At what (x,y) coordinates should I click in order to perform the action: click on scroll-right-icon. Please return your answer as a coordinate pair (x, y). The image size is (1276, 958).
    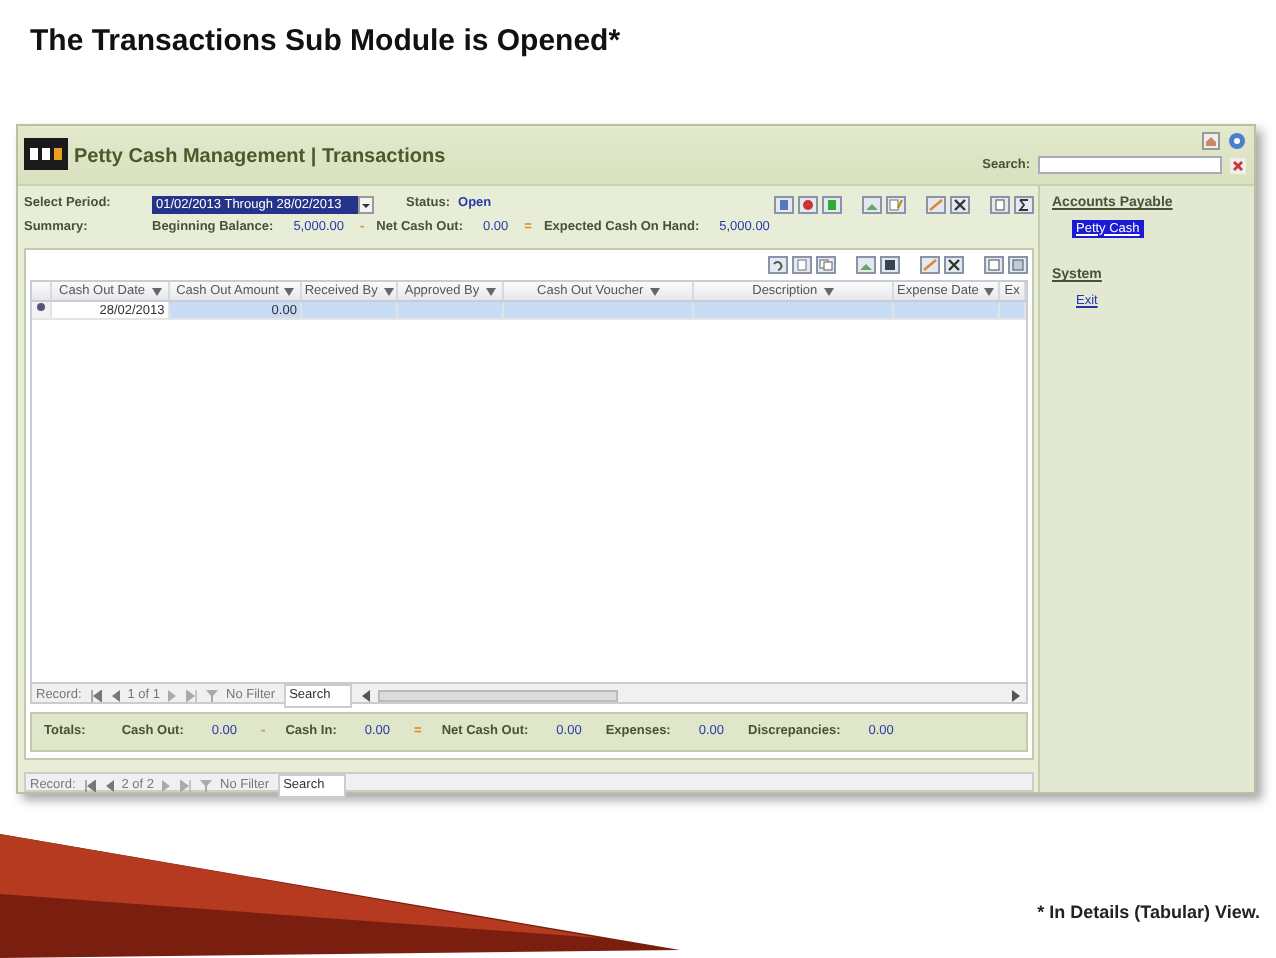
    Looking at the image, I should click on (1017, 695).